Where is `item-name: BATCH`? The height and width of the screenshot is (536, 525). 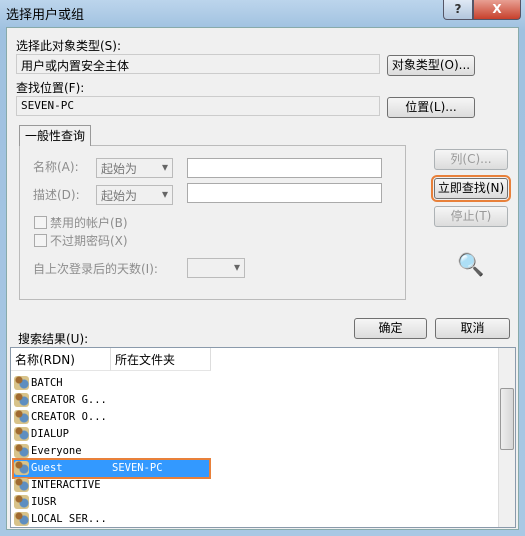
item-name: BATCH is located at coordinates (47, 383).